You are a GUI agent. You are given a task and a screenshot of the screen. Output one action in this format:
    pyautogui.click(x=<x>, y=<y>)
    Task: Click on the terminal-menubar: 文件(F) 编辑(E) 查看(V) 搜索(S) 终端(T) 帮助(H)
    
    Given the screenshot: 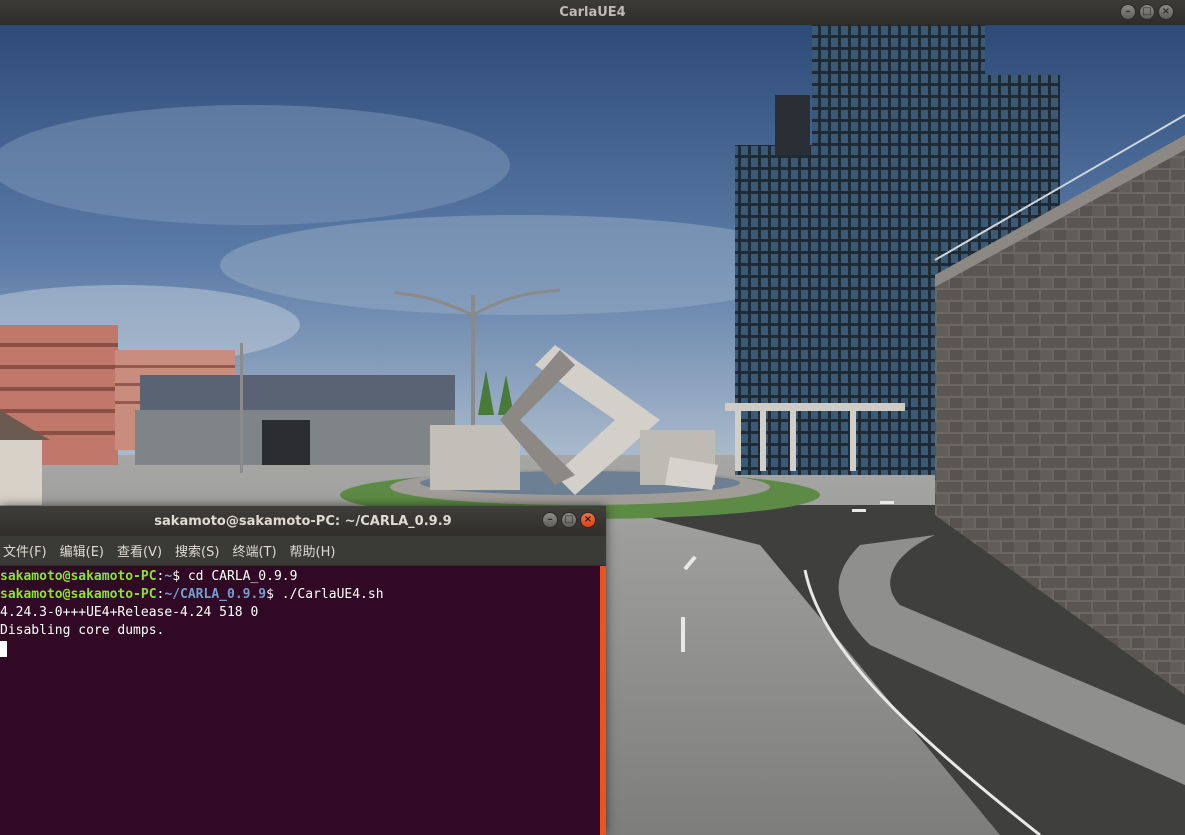 What is the action you would take?
    pyautogui.click(x=303, y=551)
    